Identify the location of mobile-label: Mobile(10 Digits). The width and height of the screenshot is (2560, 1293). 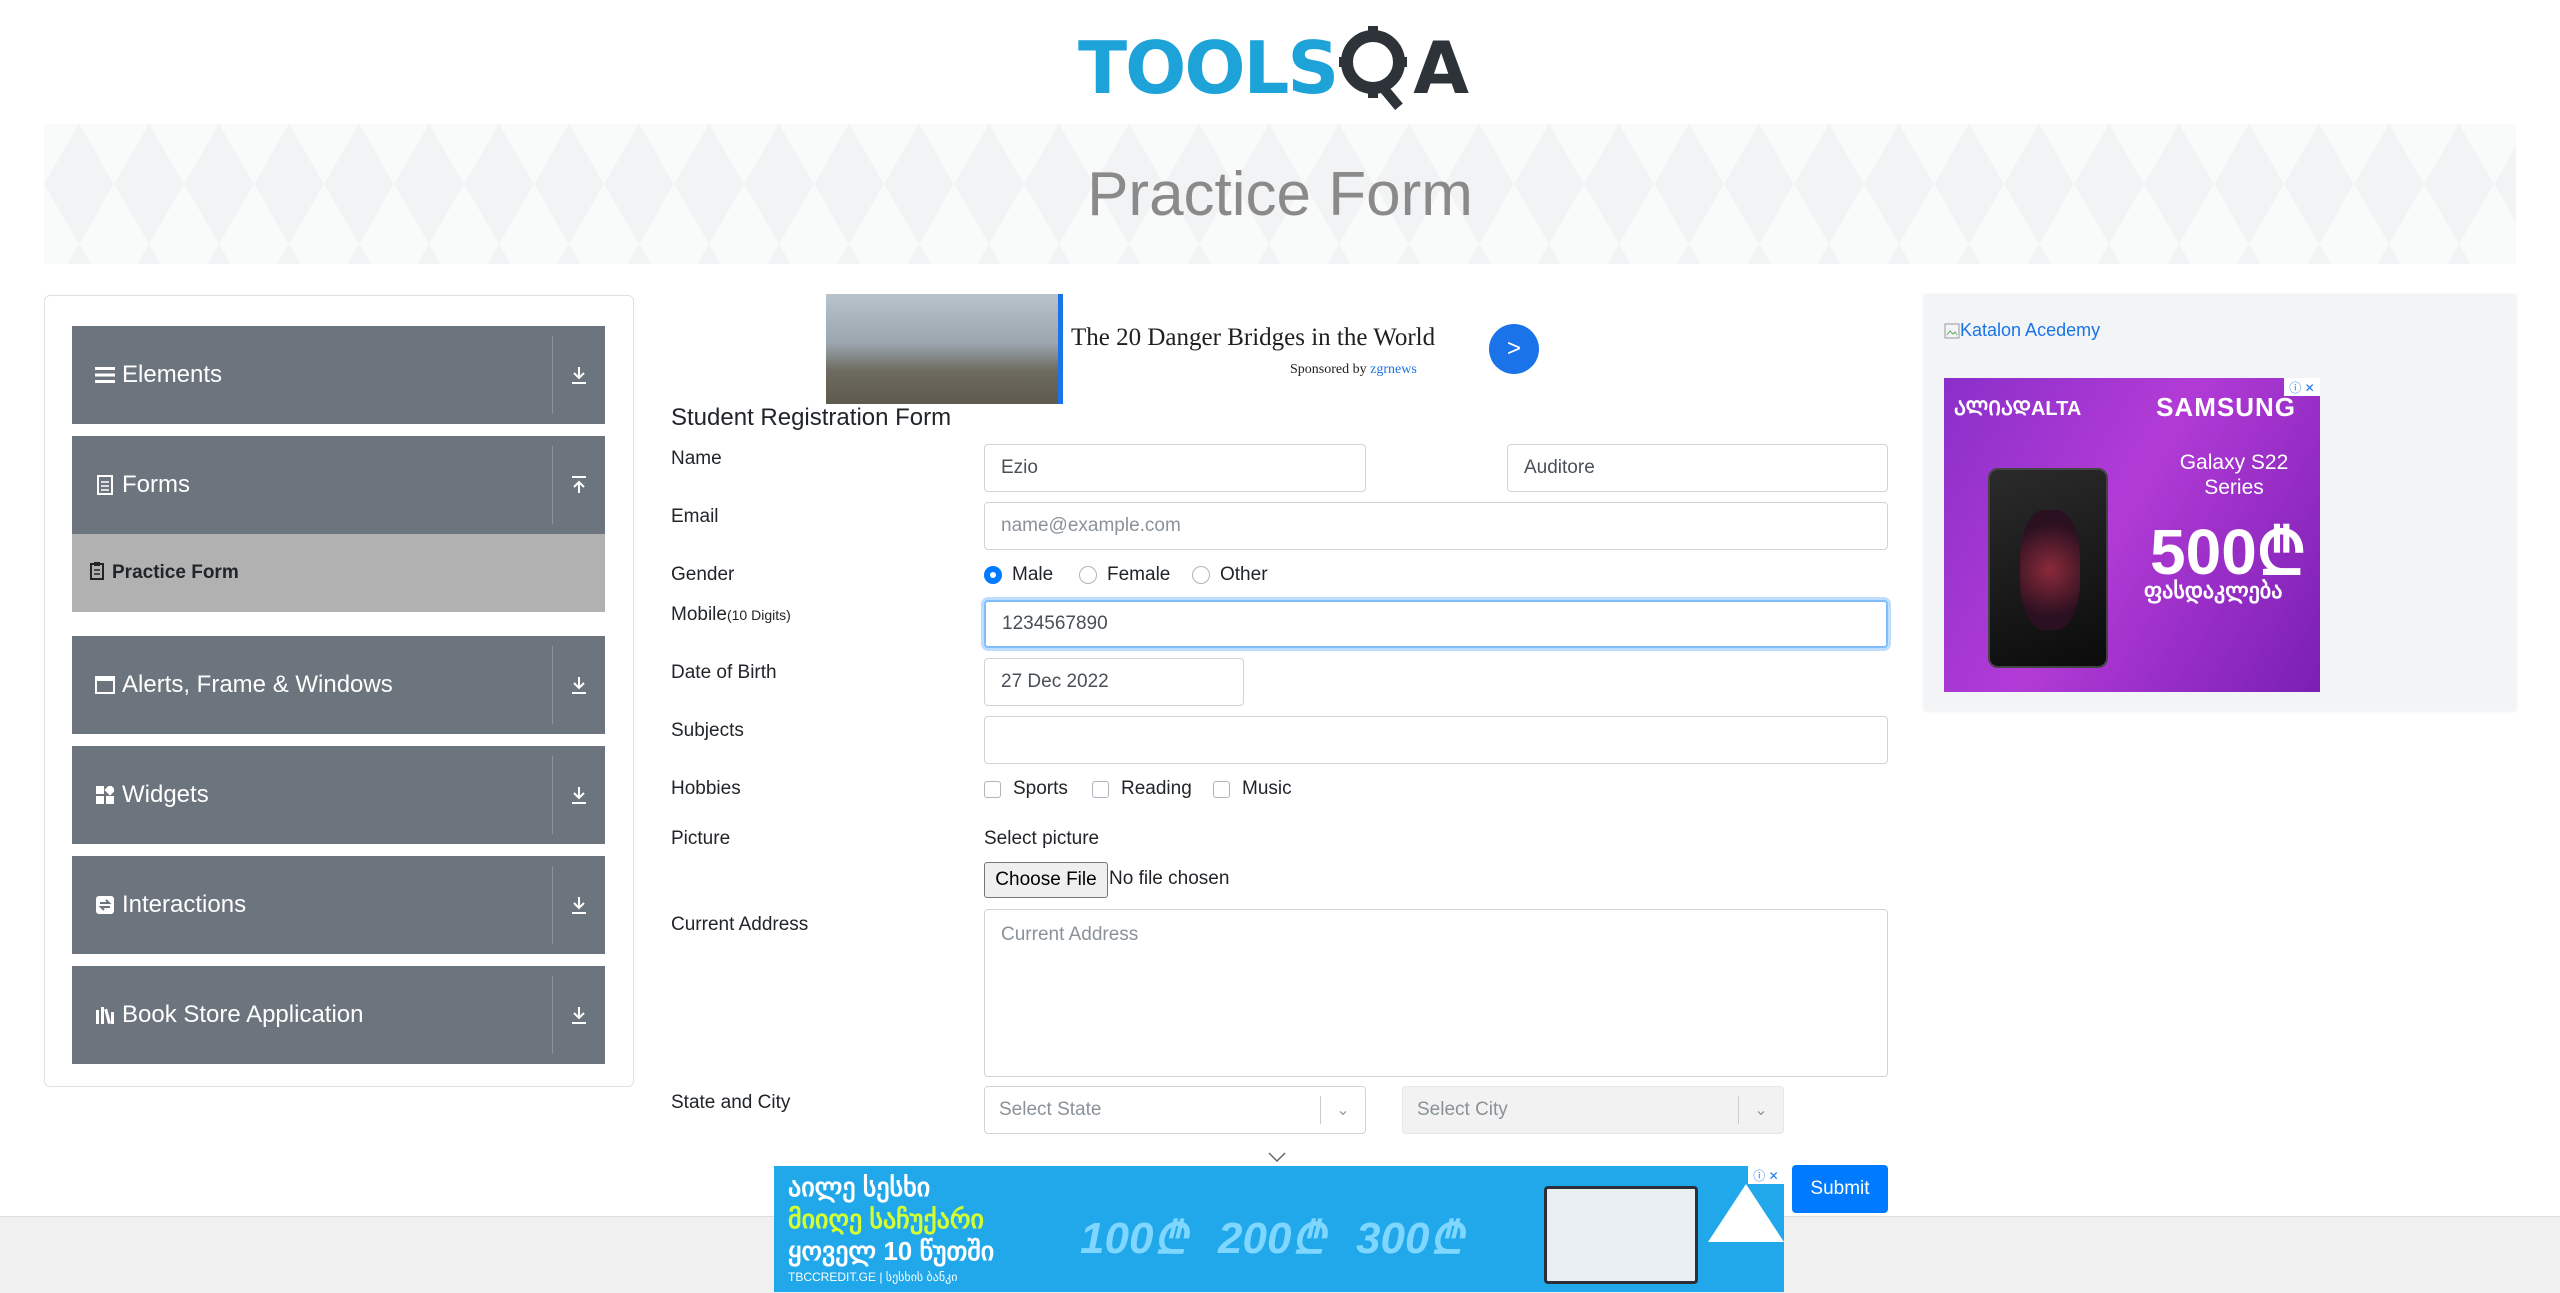
(731, 615).